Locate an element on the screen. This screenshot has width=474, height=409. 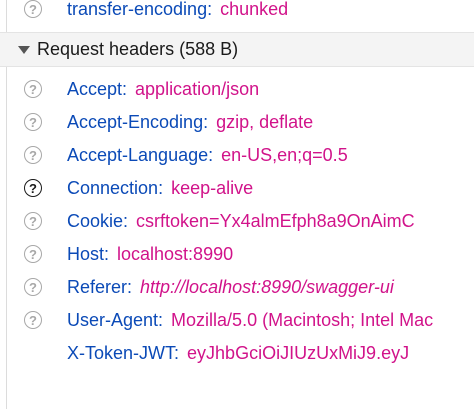
header-row-text: X-Token-JWT: eyJhbGciOiJIUzUxMiJ9.eyJ is located at coordinates (238, 353).